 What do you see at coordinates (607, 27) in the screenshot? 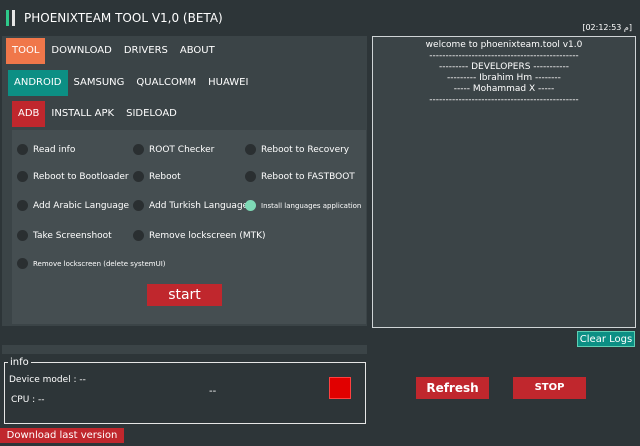
I see `clock-display: [02:12:53 م]` at bounding box center [607, 27].